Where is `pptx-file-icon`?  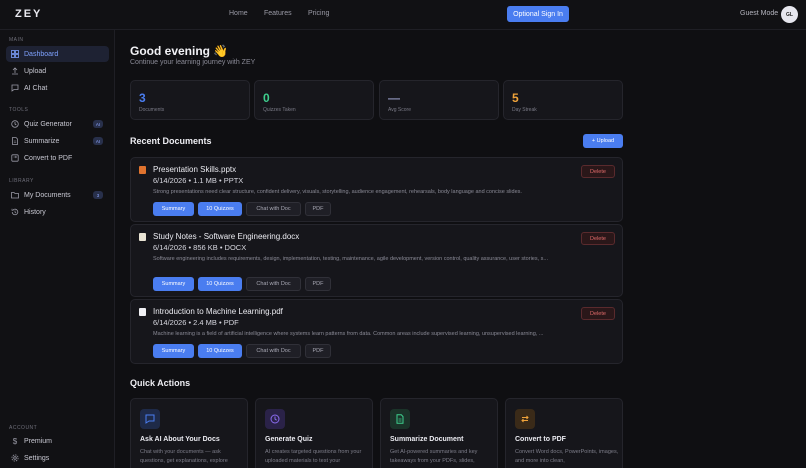
pptx-file-icon is located at coordinates (142, 170).